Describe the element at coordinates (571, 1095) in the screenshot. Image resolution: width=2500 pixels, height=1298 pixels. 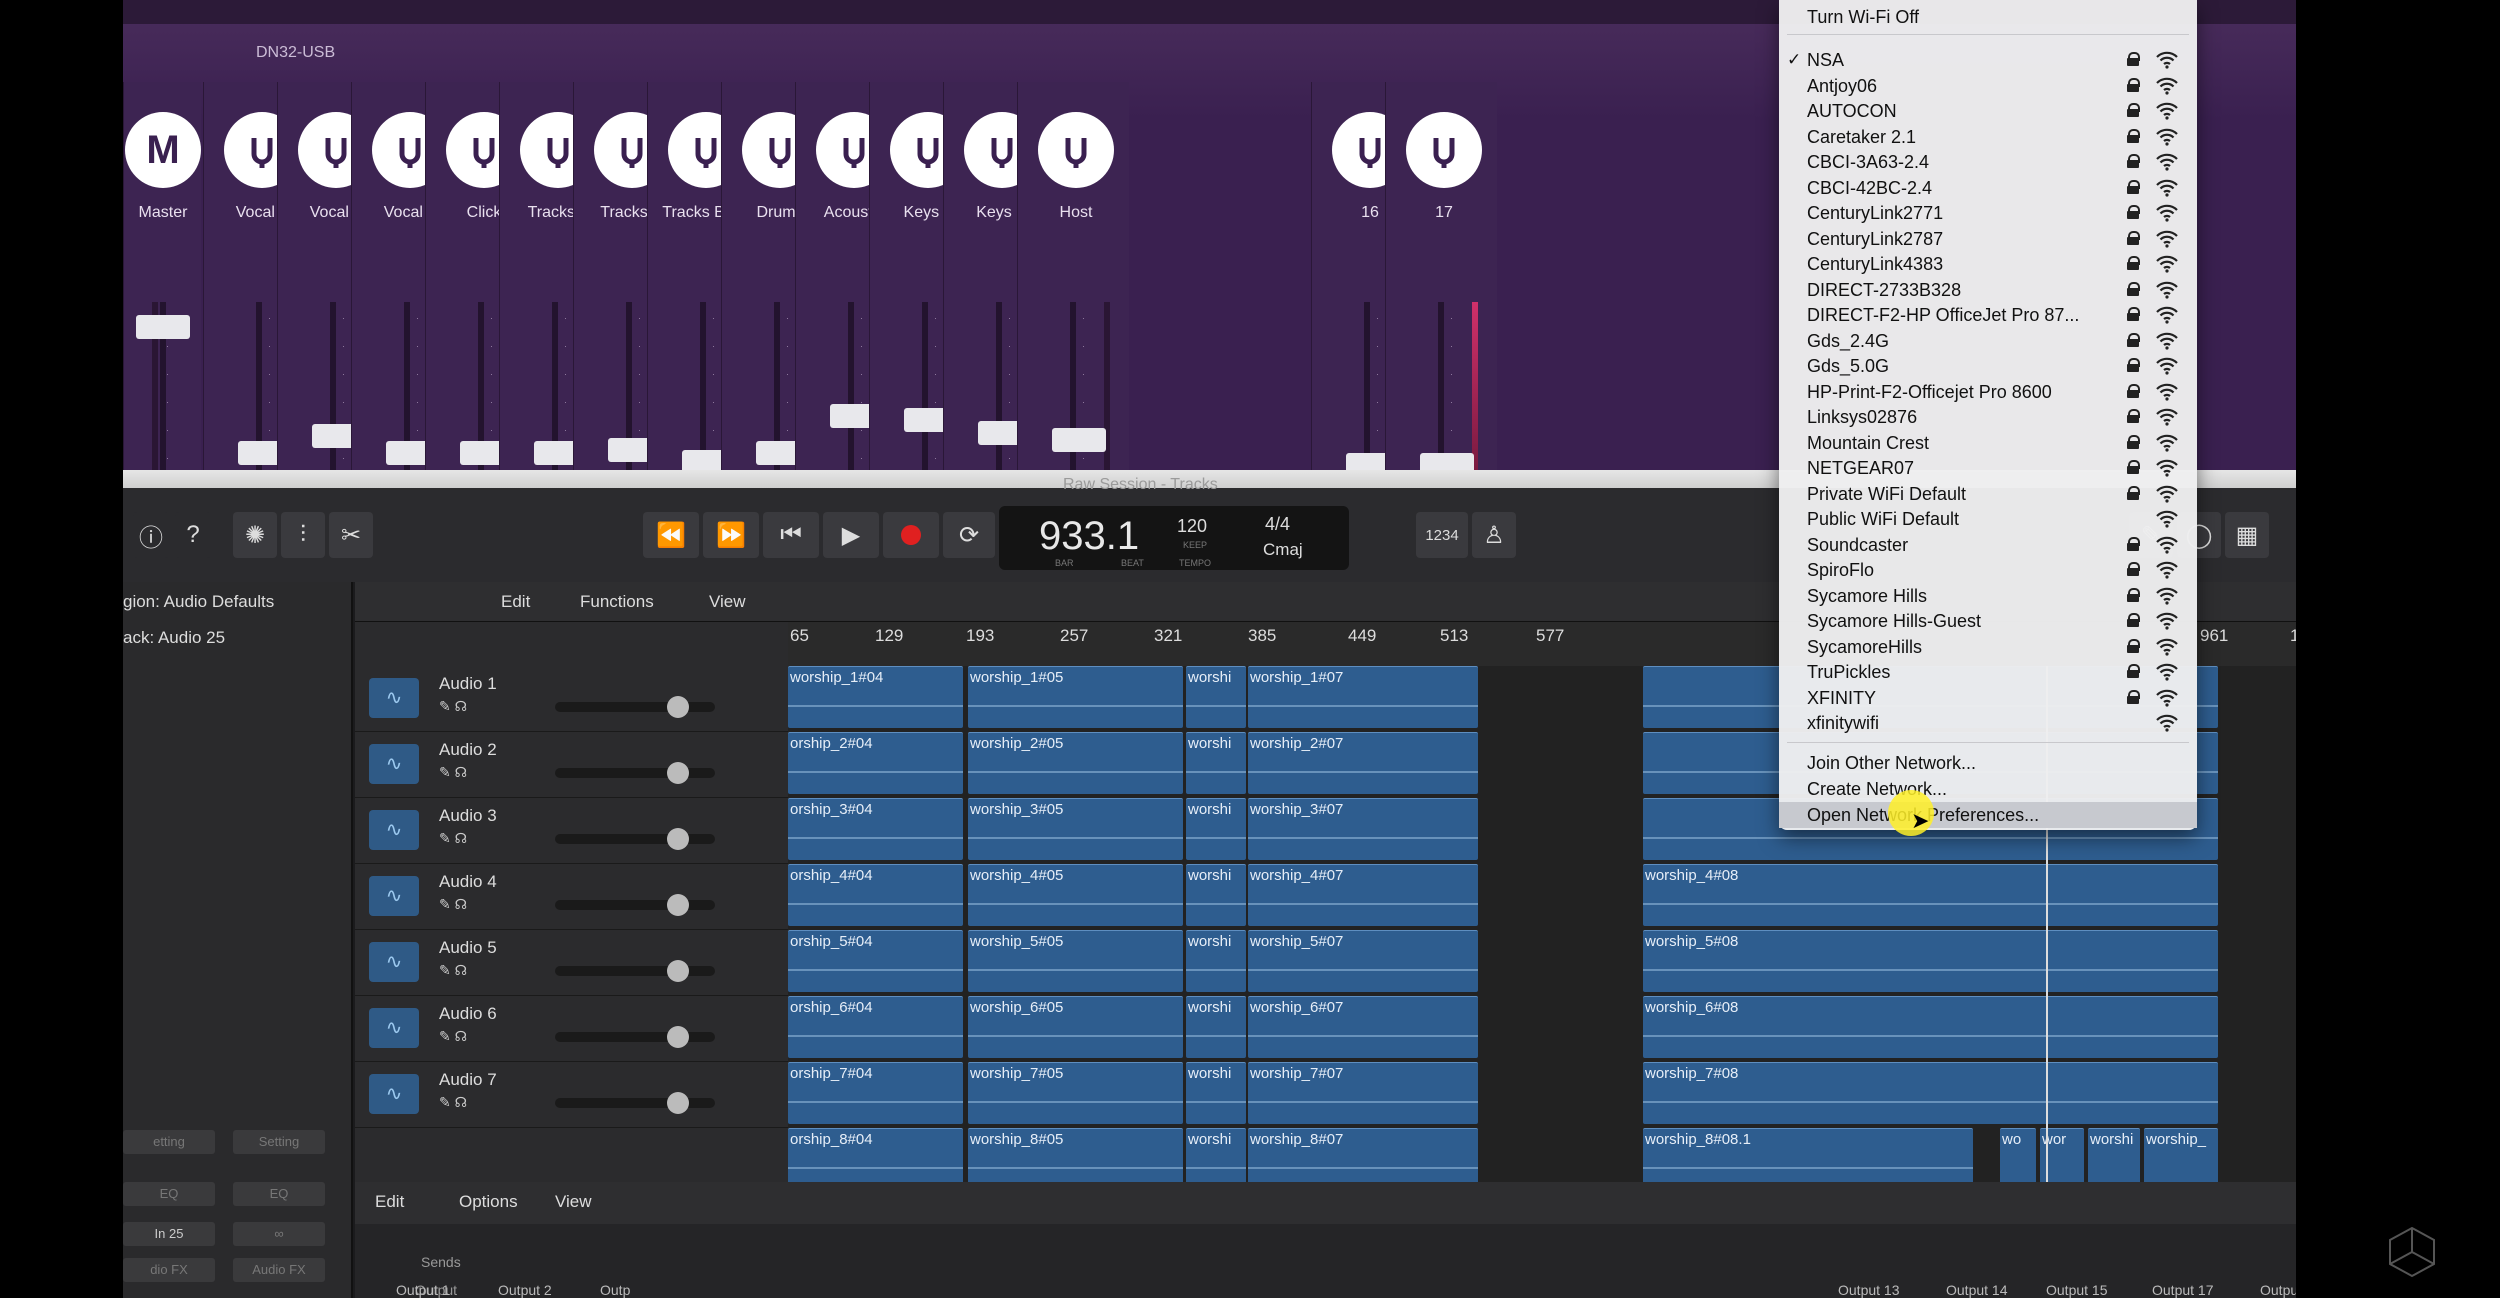
I see `track-header: ∿ Audio 7 ✎ ☊` at that location.